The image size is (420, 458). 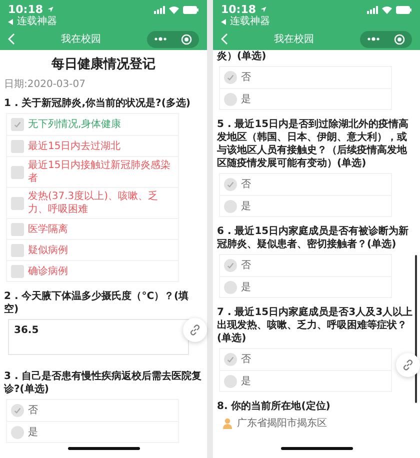 What do you see at coordinates (92, 228) in the screenshot?
I see `option-row: 医学隔离` at bounding box center [92, 228].